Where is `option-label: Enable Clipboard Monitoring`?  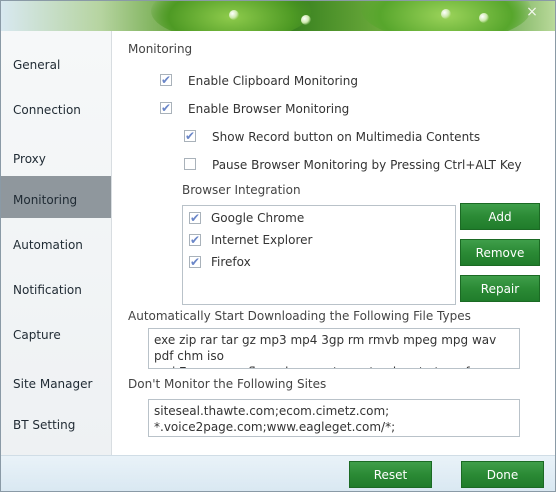 option-label: Enable Clipboard Monitoring is located at coordinates (273, 81).